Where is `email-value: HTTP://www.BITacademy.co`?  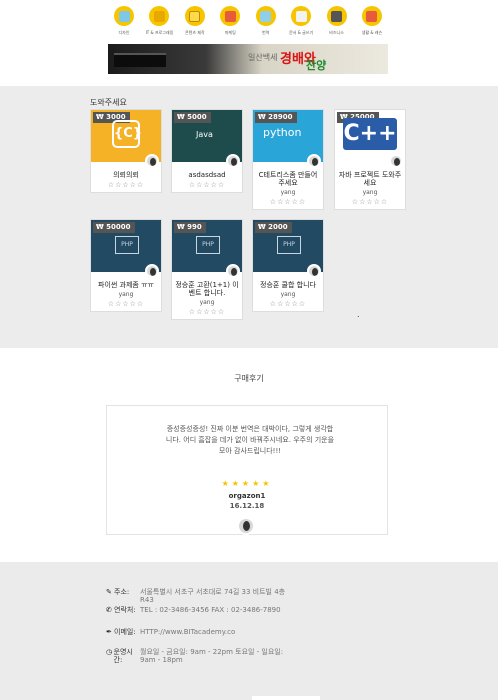 email-value: HTTP://www.BITacademy.co is located at coordinates (215, 632).